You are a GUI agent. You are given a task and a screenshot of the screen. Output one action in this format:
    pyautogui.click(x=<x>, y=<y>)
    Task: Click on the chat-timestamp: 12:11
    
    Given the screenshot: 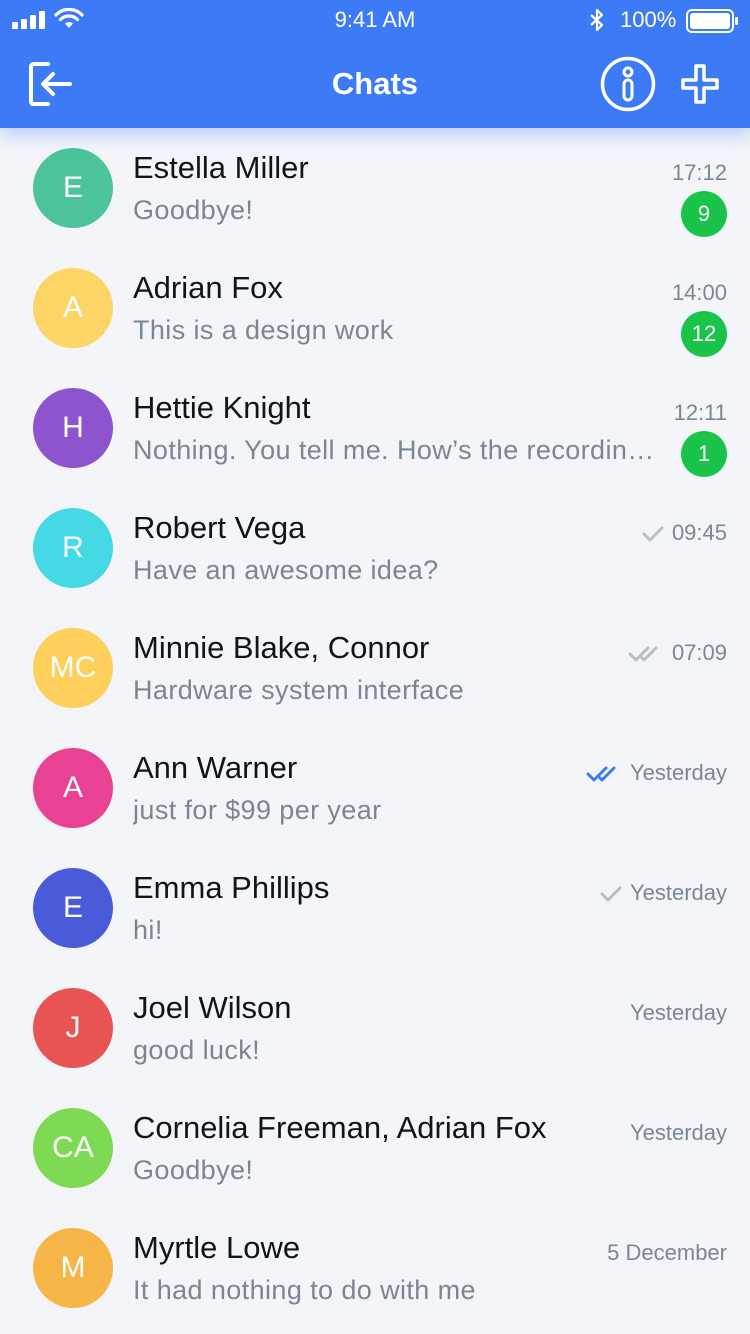 What is the action you would take?
    pyautogui.click(x=700, y=413)
    